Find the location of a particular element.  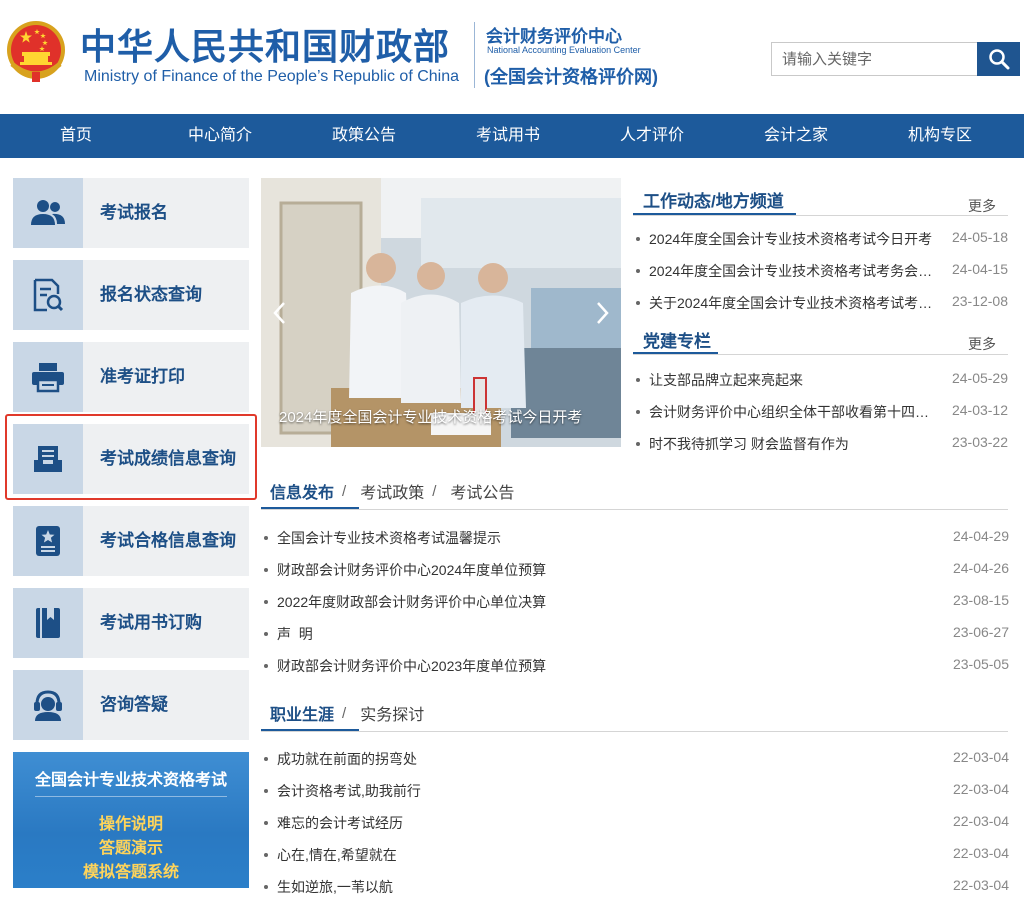

national-emblem-icon is located at coordinates (36, 51).